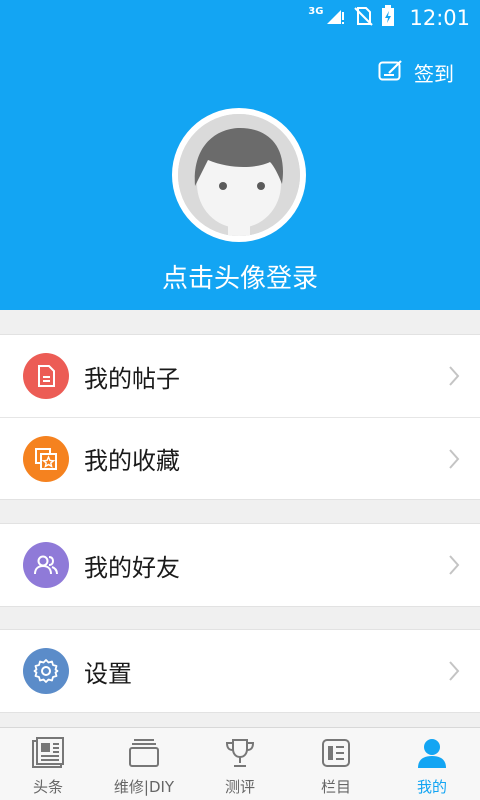  I want to click on clock: 12:01, so click(439, 18).